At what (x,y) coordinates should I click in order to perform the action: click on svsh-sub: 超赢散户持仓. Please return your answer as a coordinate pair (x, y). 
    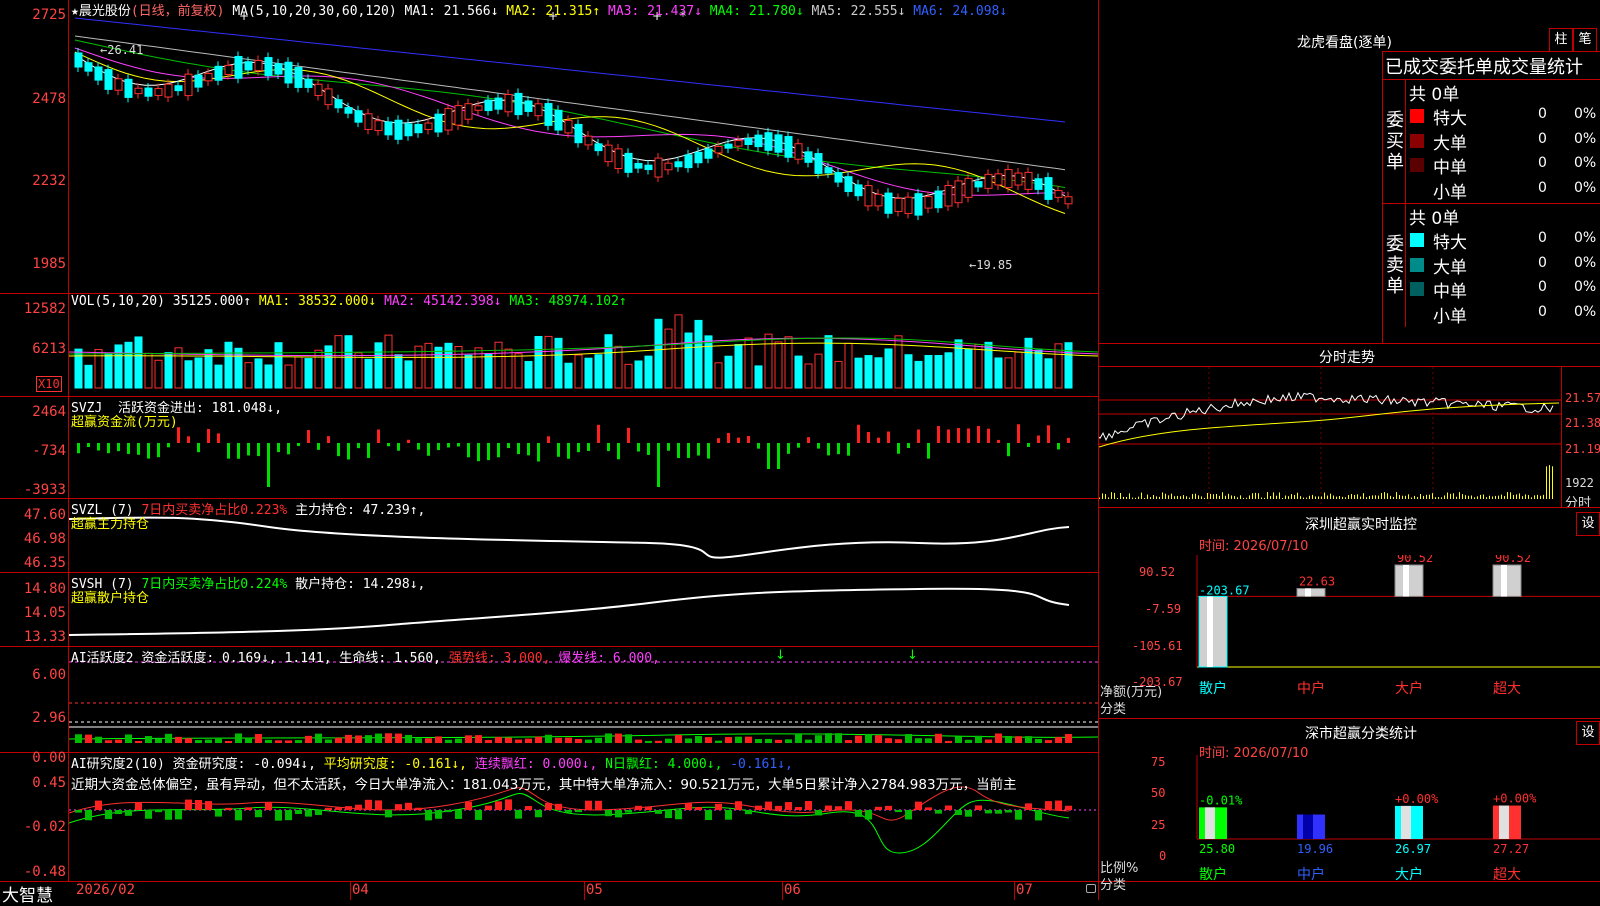
    Looking at the image, I should click on (110, 598).